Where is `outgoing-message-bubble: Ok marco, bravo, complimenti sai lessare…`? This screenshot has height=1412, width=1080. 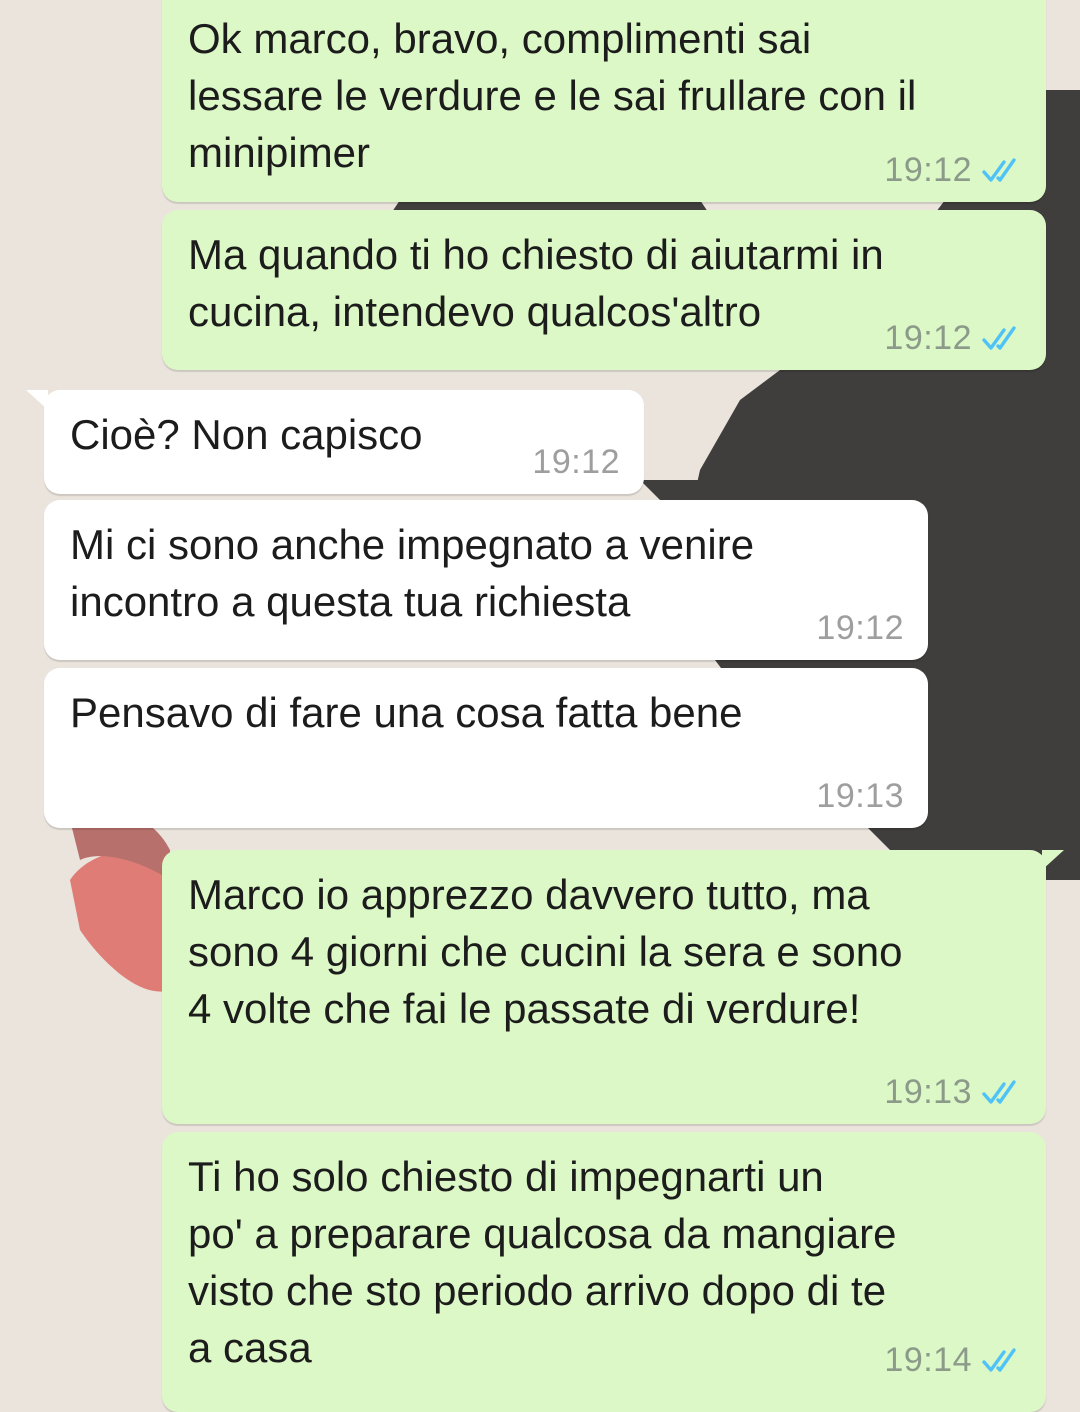 outgoing-message-bubble: Ok marco, bravo, complimenti sai lessare… is located at coordinates (604, 101).